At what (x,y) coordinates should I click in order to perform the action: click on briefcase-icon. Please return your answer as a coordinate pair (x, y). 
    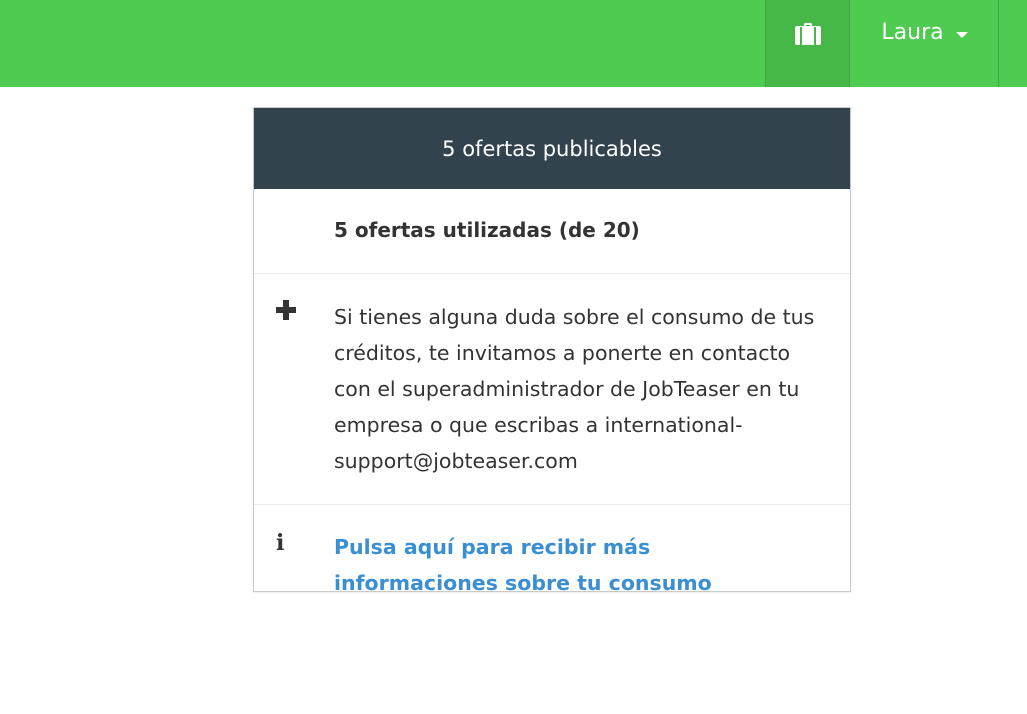
    Looking at the image, I should click on (807, 33).